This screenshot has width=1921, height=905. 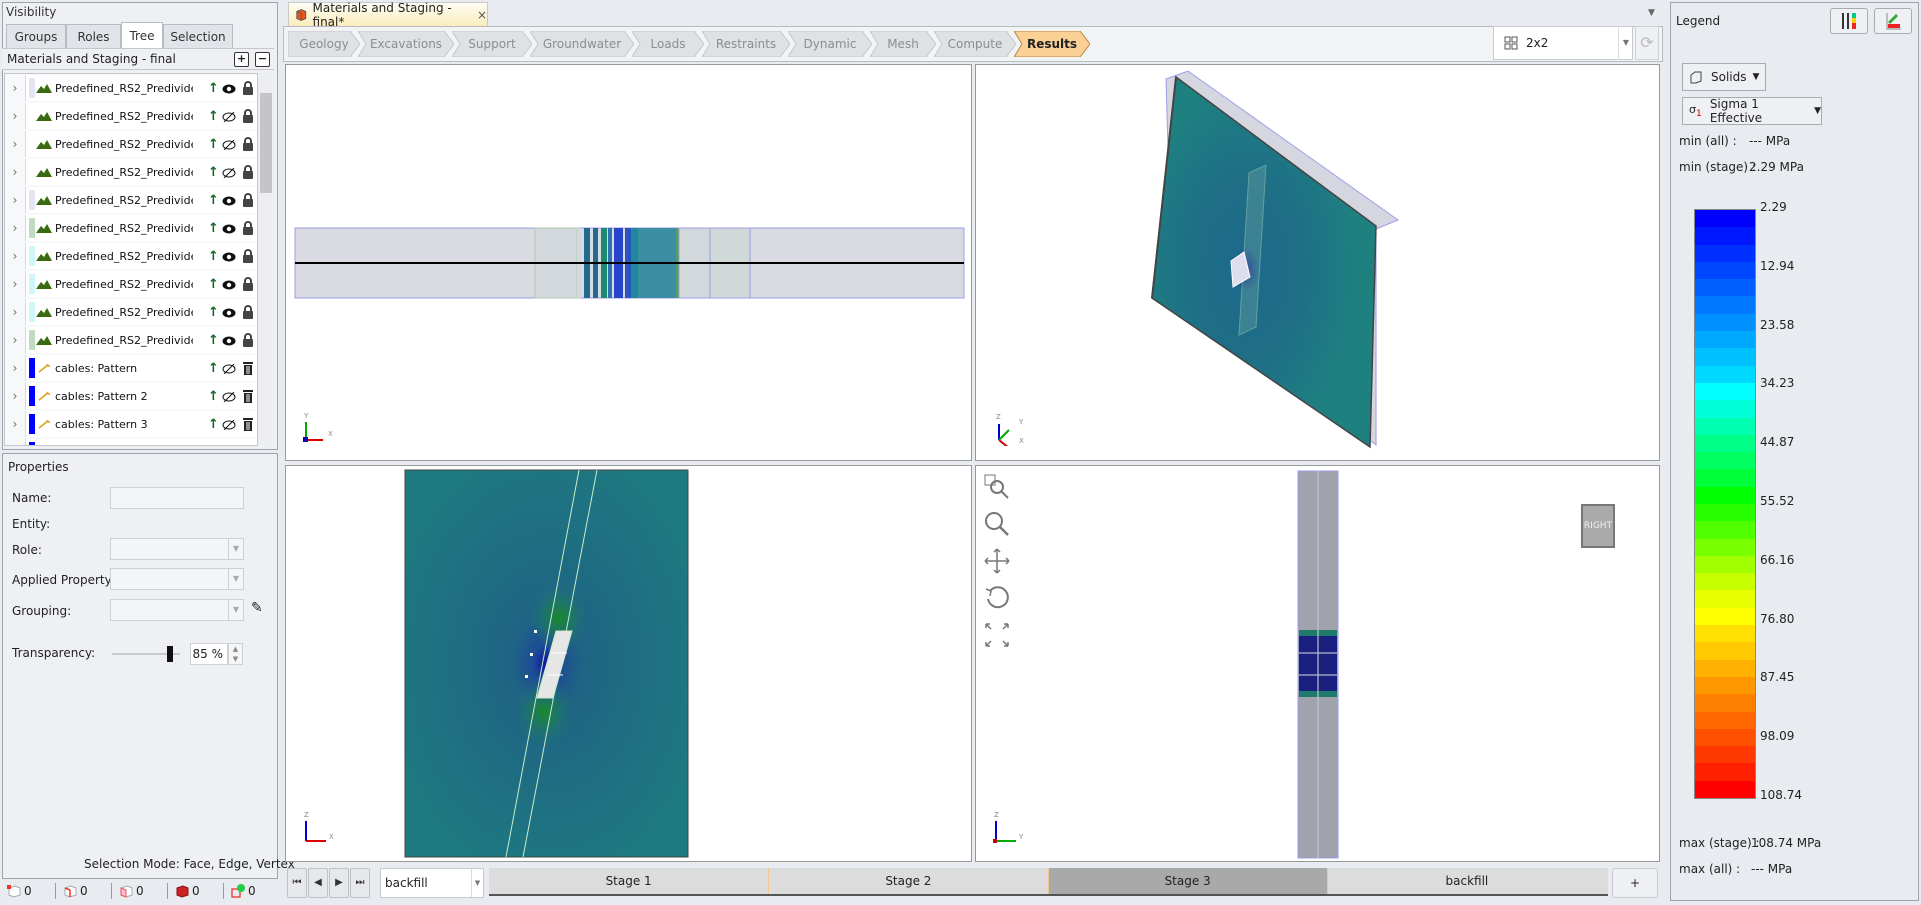 I want to click on tree-item-cell: cables: Pattern 2 ↑, so click(x=141, y=396).